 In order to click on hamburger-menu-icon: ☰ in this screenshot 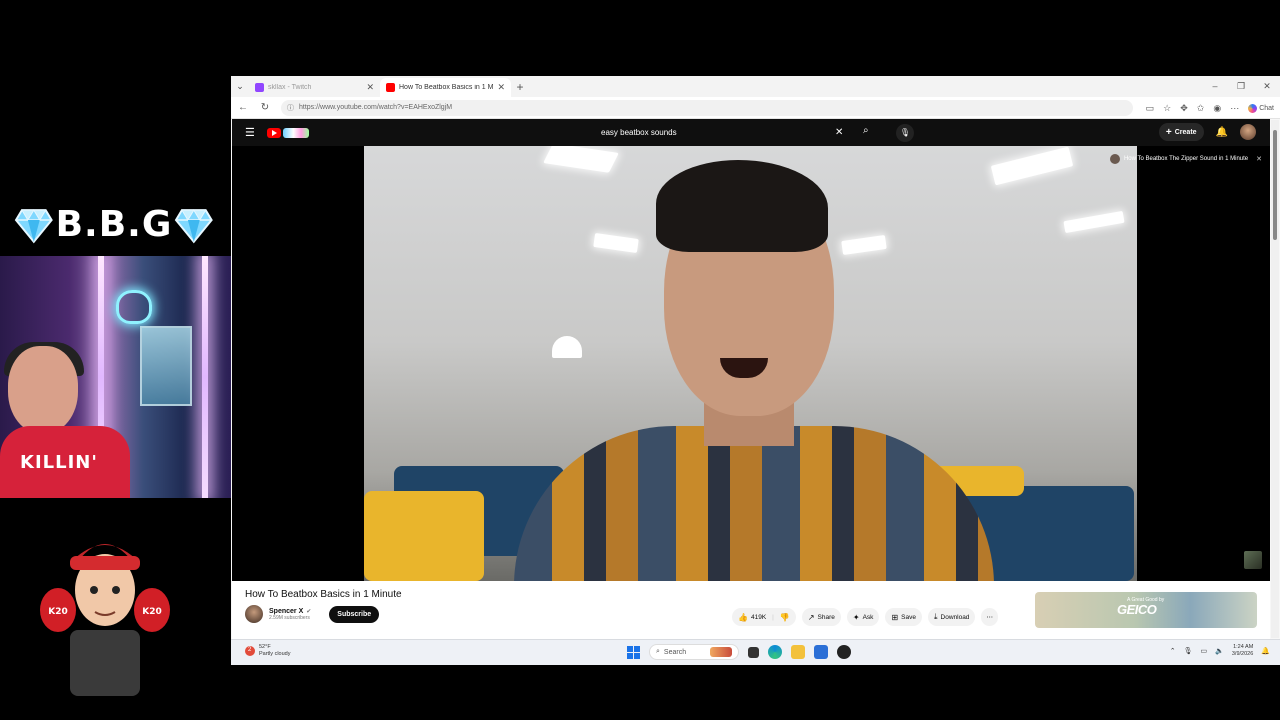, I will do `click(250, 132)`.